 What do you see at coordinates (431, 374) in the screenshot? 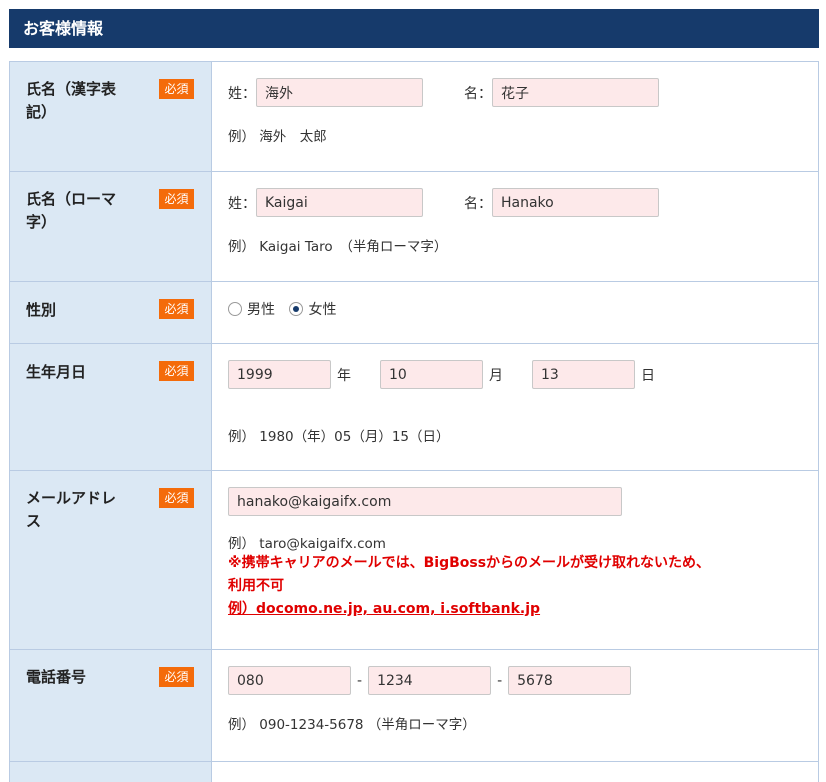
I see `birth-month-input` at bounding box center [431, 374].